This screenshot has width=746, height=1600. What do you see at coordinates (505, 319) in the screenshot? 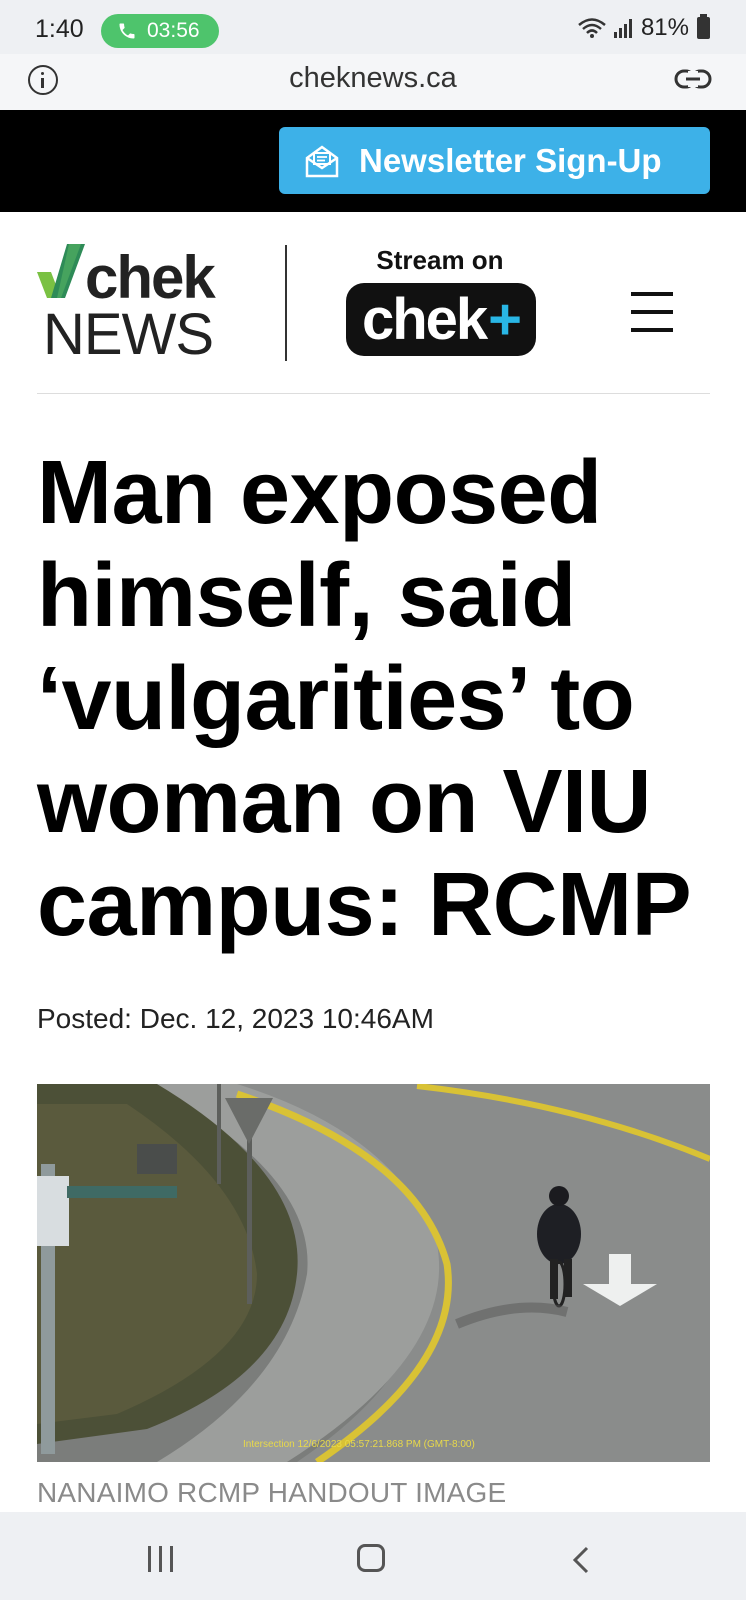
I see `chekplus-plus: +` at bounding box center [505, 319].